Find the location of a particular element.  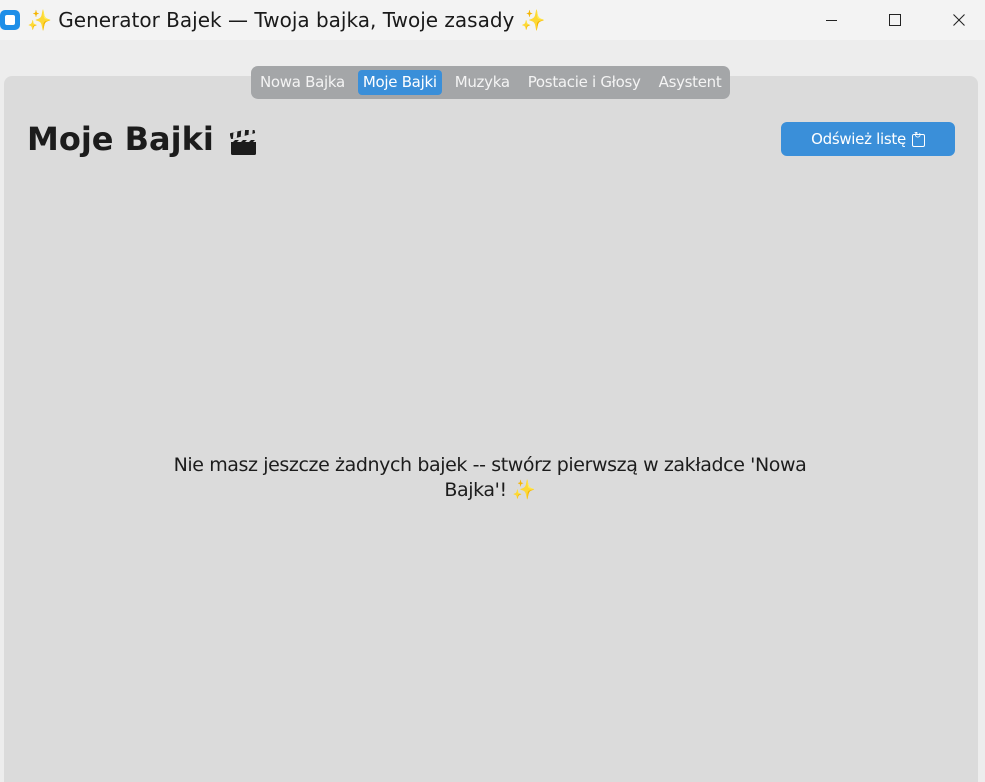

page-title-row: Moje Bajki is located at coordinates (142, 139).